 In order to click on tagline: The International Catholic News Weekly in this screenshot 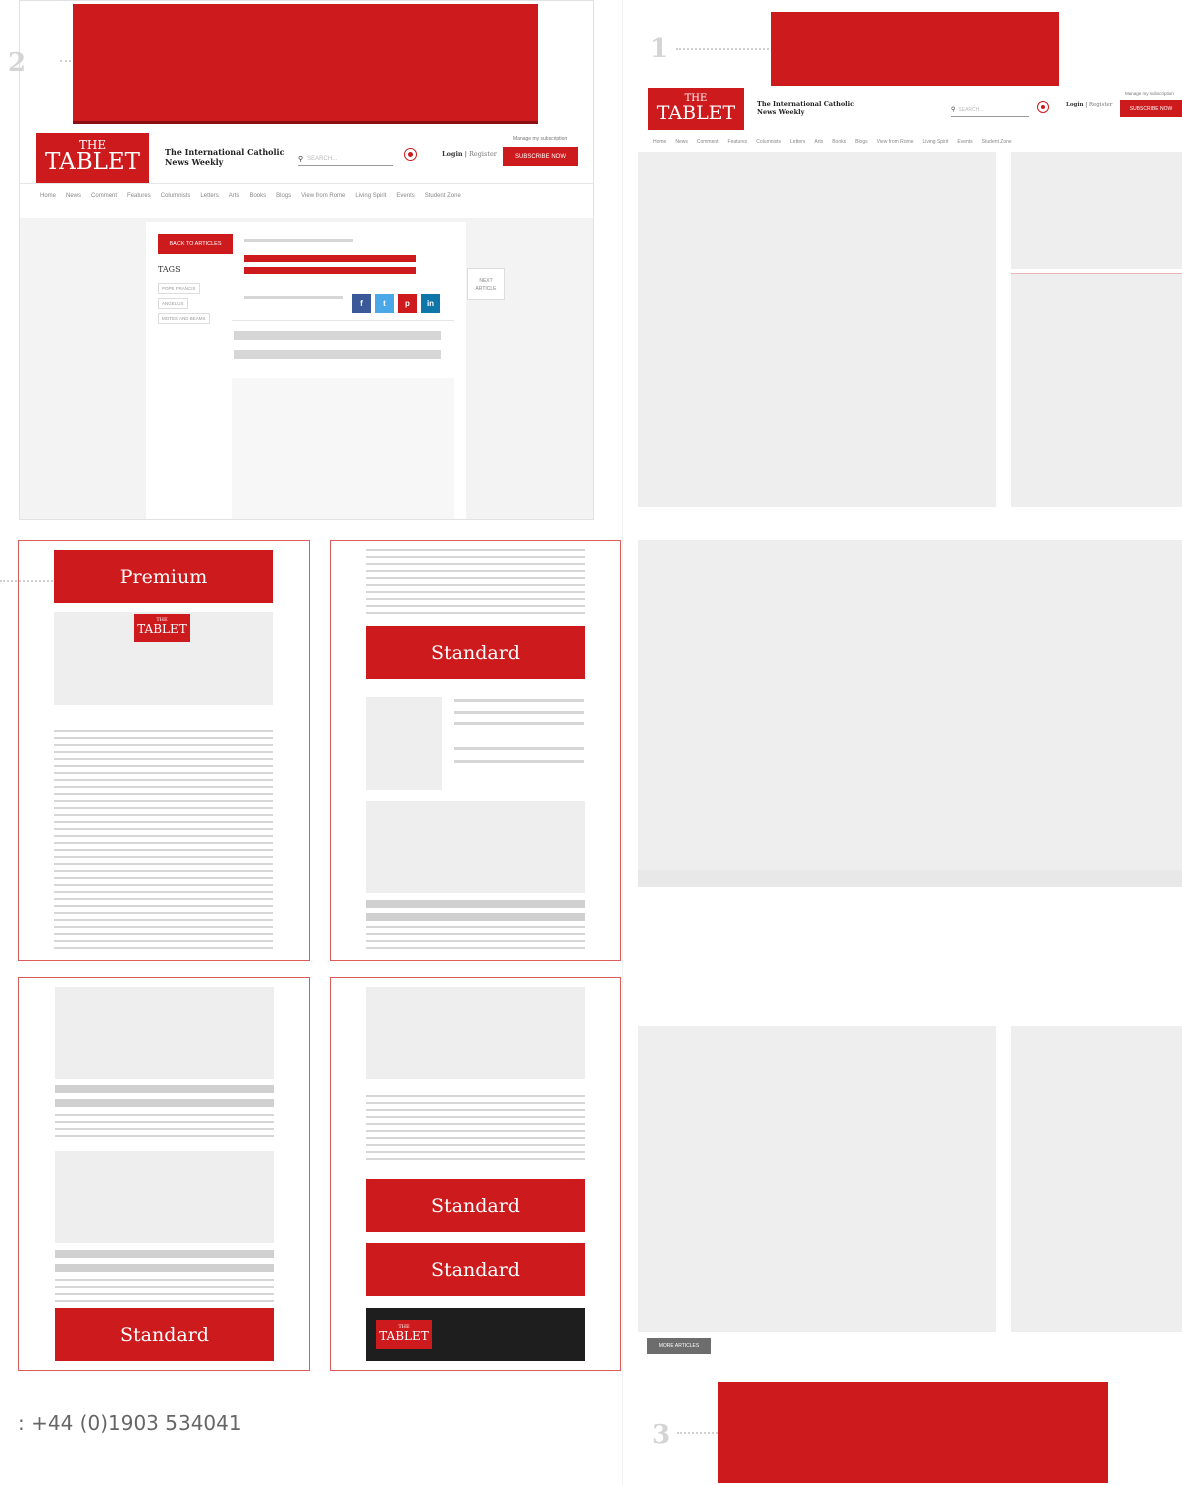, I will do `click(224, 157)`.